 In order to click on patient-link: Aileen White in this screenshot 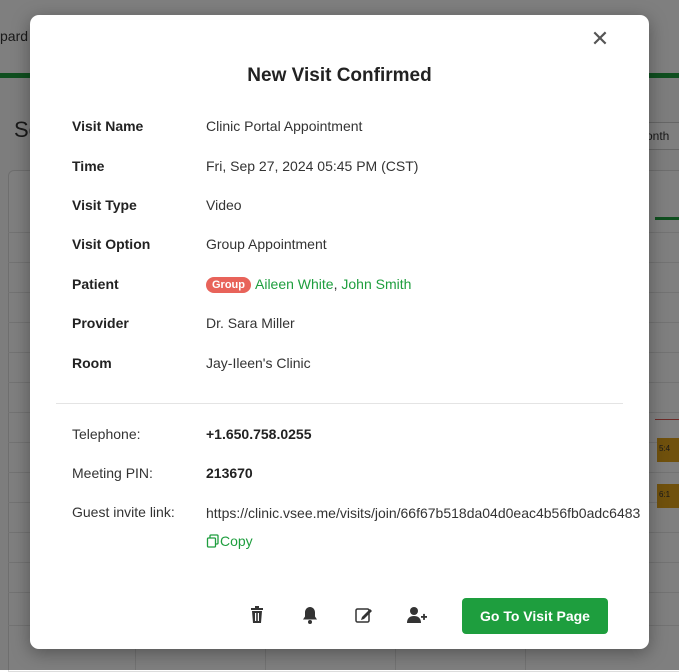, I will do `click(294, 284)`.